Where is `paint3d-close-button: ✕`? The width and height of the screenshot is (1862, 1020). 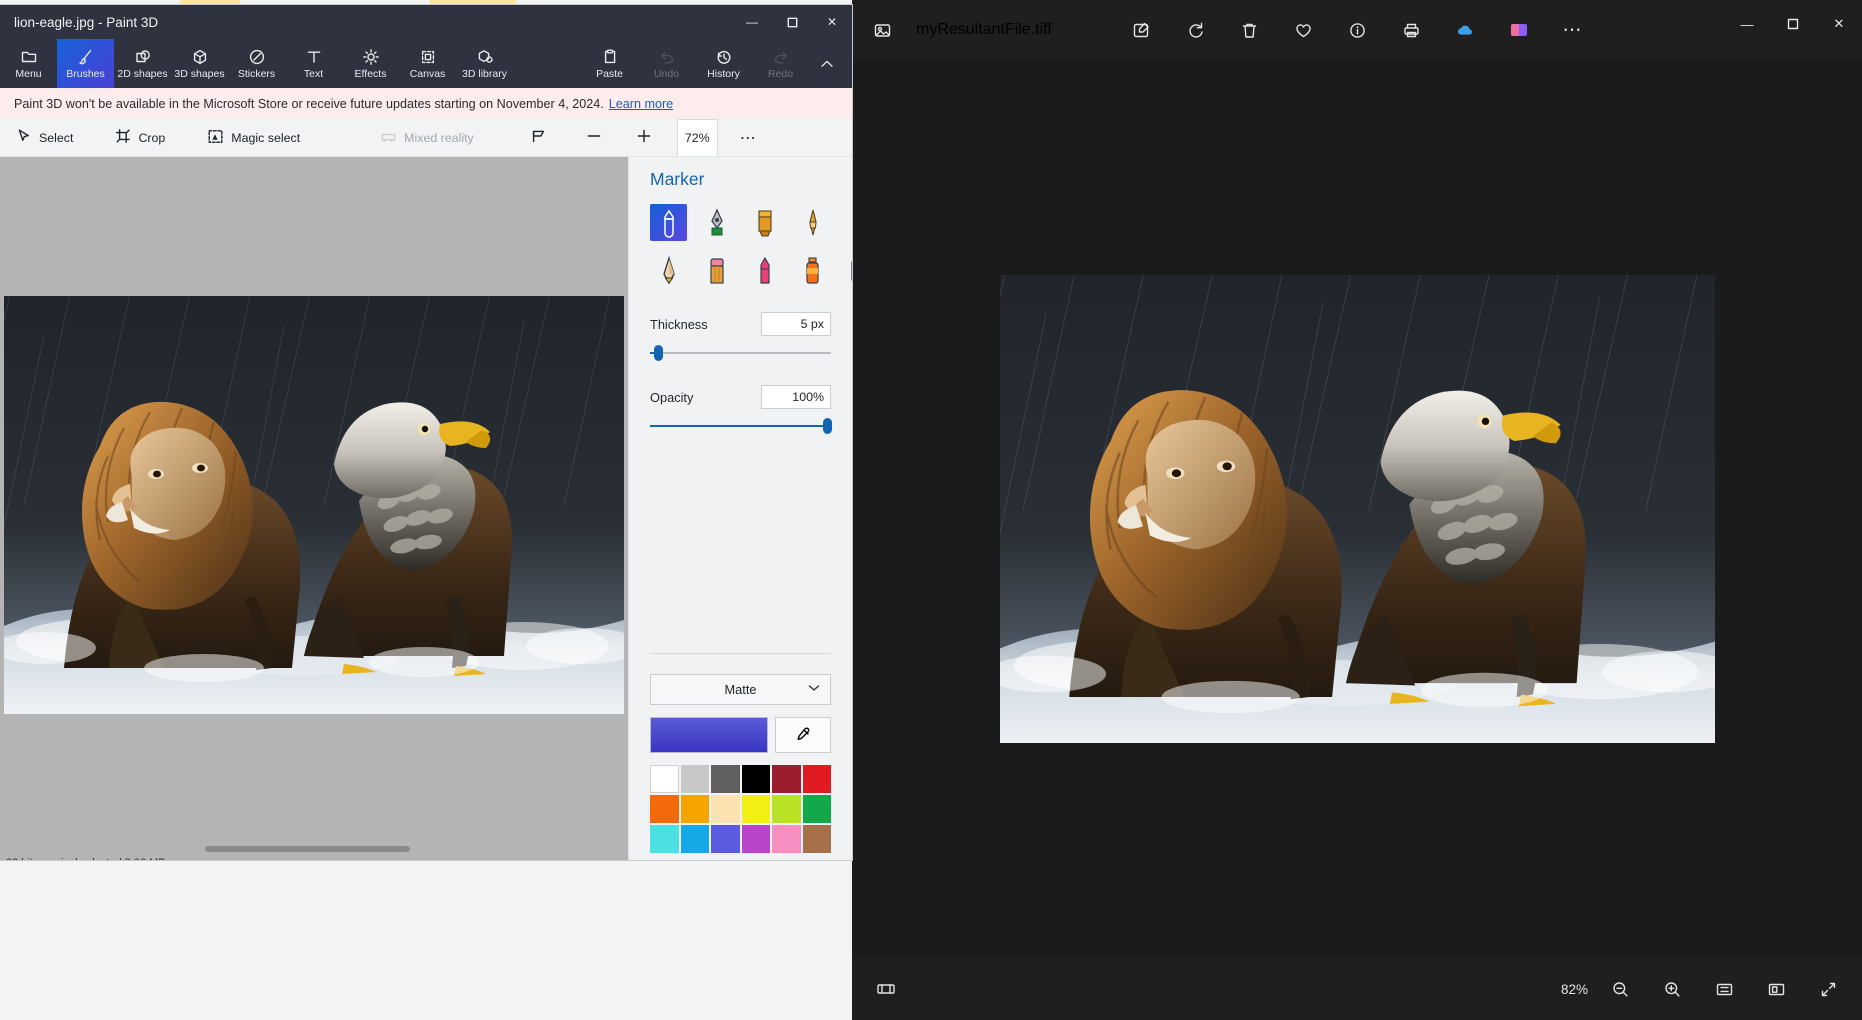
paint3d-close-button: ✕ is located at coordinates (832, 22).